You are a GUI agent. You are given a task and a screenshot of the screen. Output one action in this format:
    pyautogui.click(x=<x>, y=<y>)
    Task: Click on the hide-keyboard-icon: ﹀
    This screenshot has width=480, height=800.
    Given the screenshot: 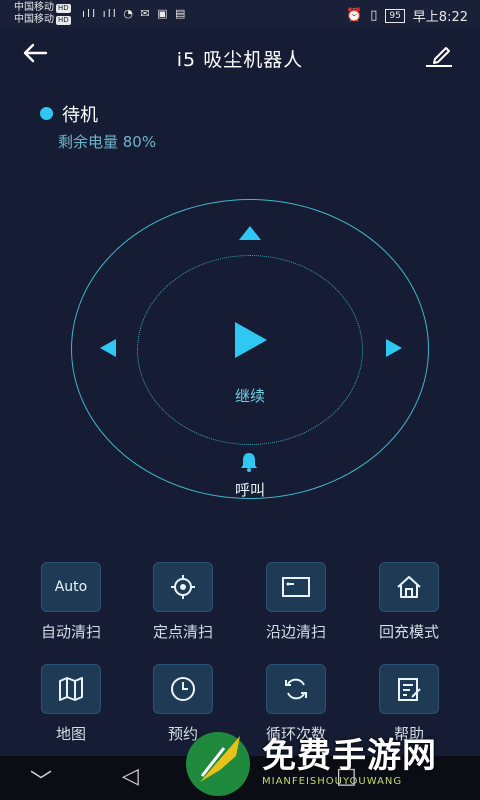 What is the action you would take?
    pyautogui.click(x=41, y=780)
    